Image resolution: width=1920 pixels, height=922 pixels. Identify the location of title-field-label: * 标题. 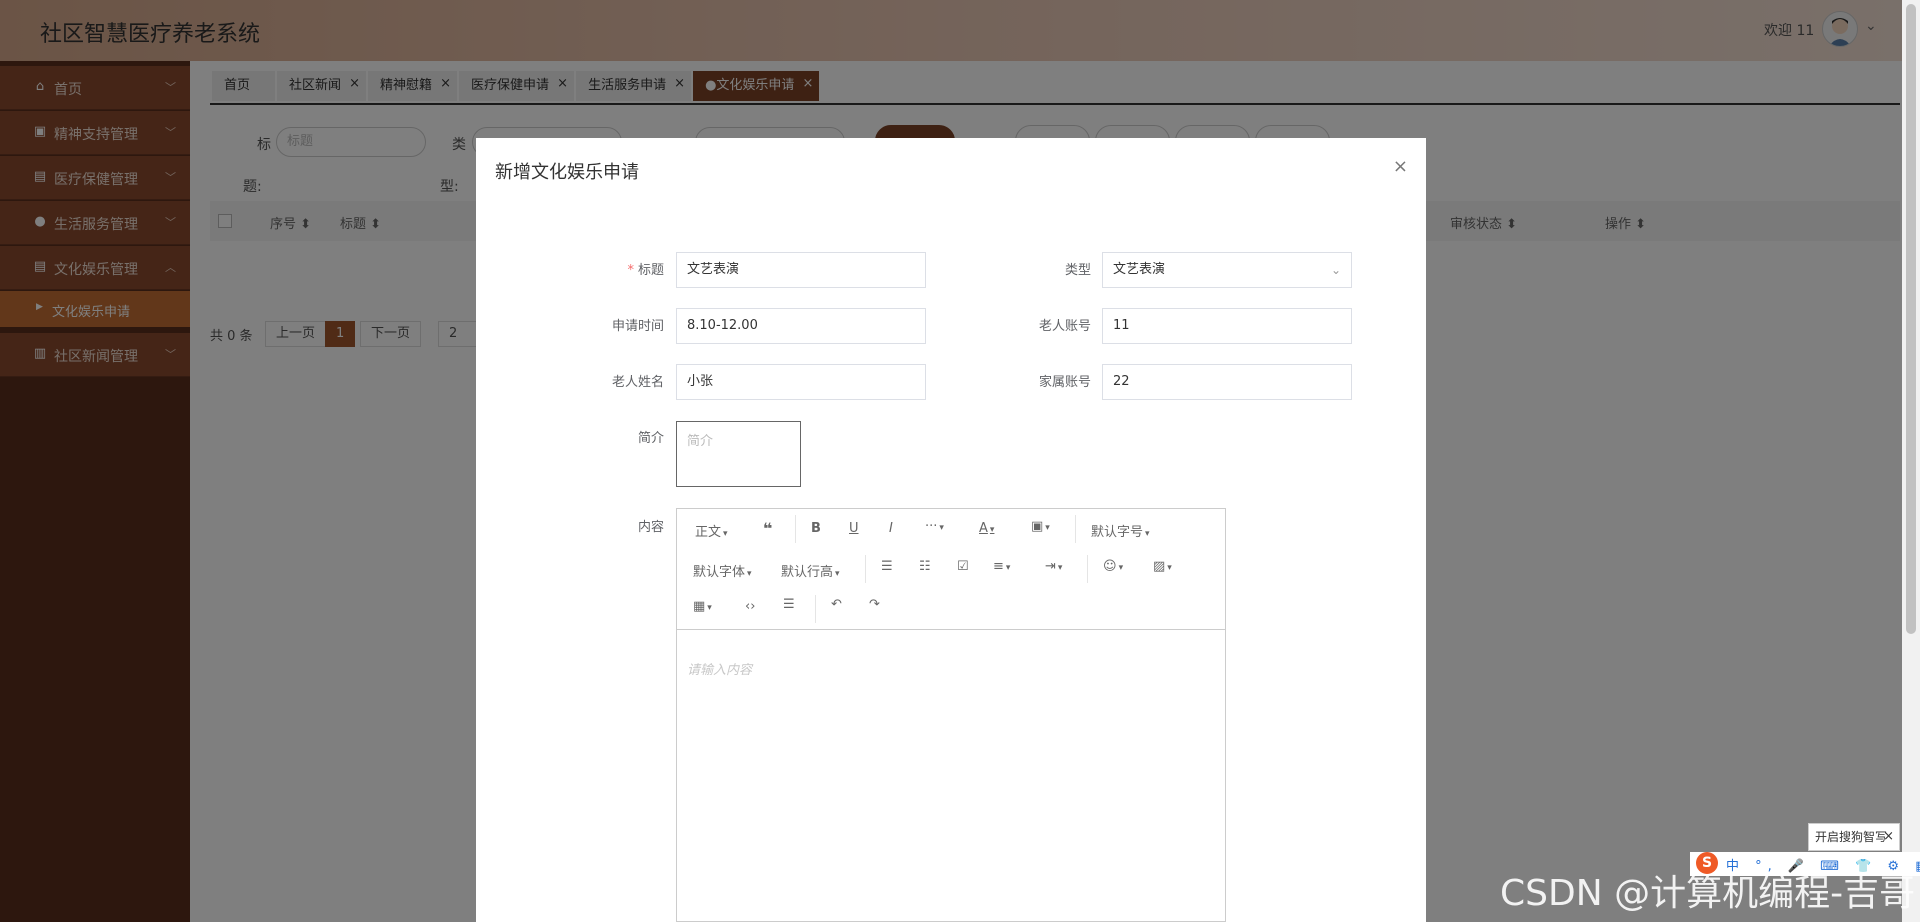
(619, 268).